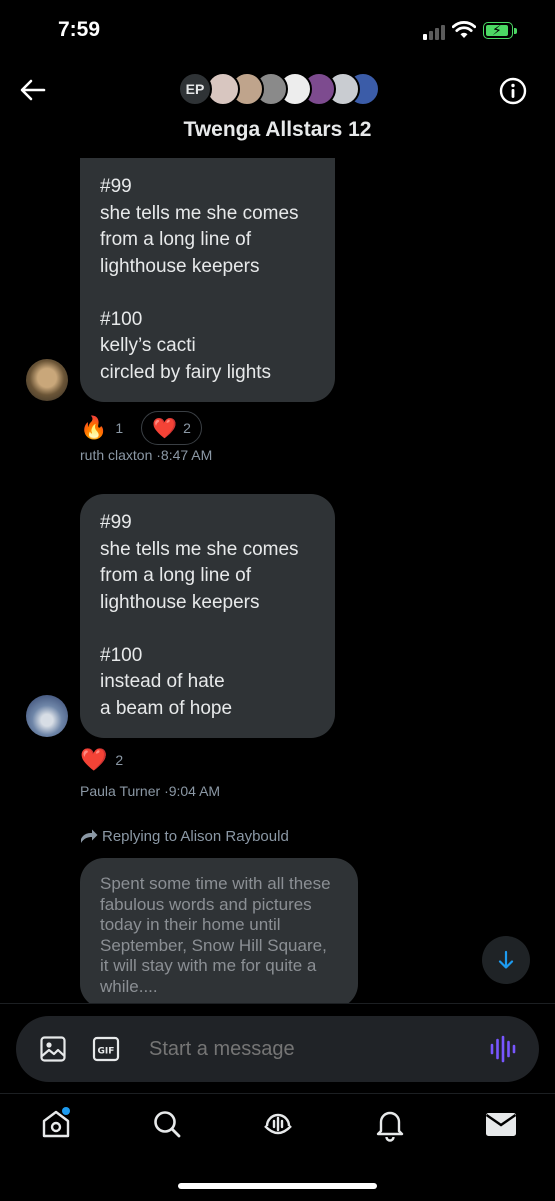 The image size is (555, 1201). Describe the element at coordinates (33, 90) in the screenshot. I see `back-arrow-icon` at that location.